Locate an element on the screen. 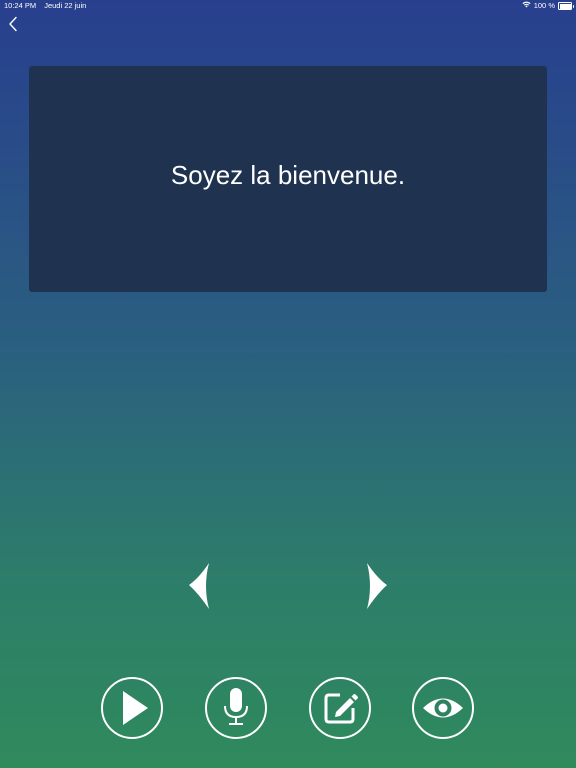 The image size is (576, 768). status-date: Jeudi 22 juin is located at coordinates (65, 5).